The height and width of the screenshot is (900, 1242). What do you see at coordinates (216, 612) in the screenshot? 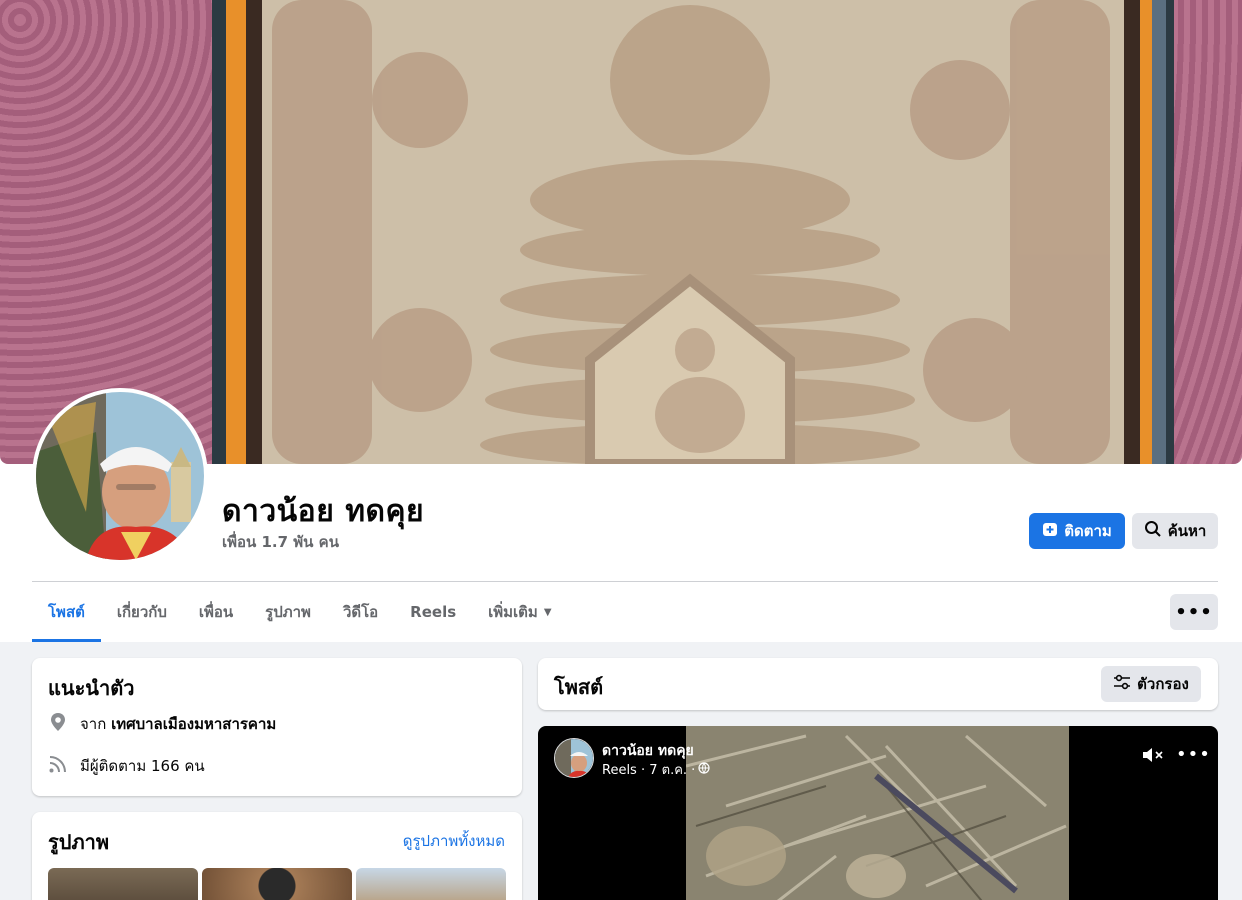
I see `tab-friends: เพื่อน` at bounding box center [216, 612].